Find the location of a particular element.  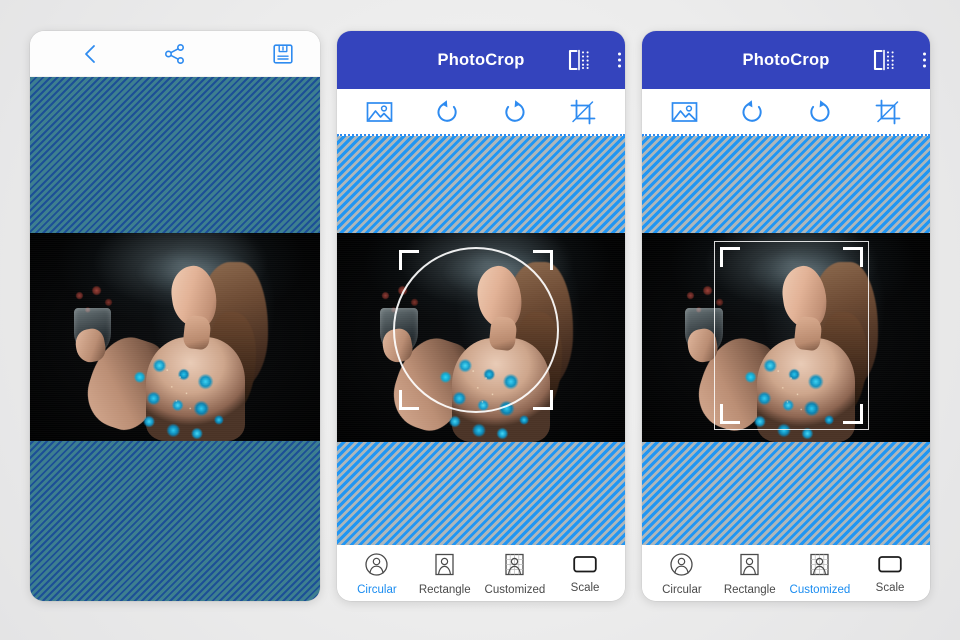

preview-photo is located at coordinates (175, 337).